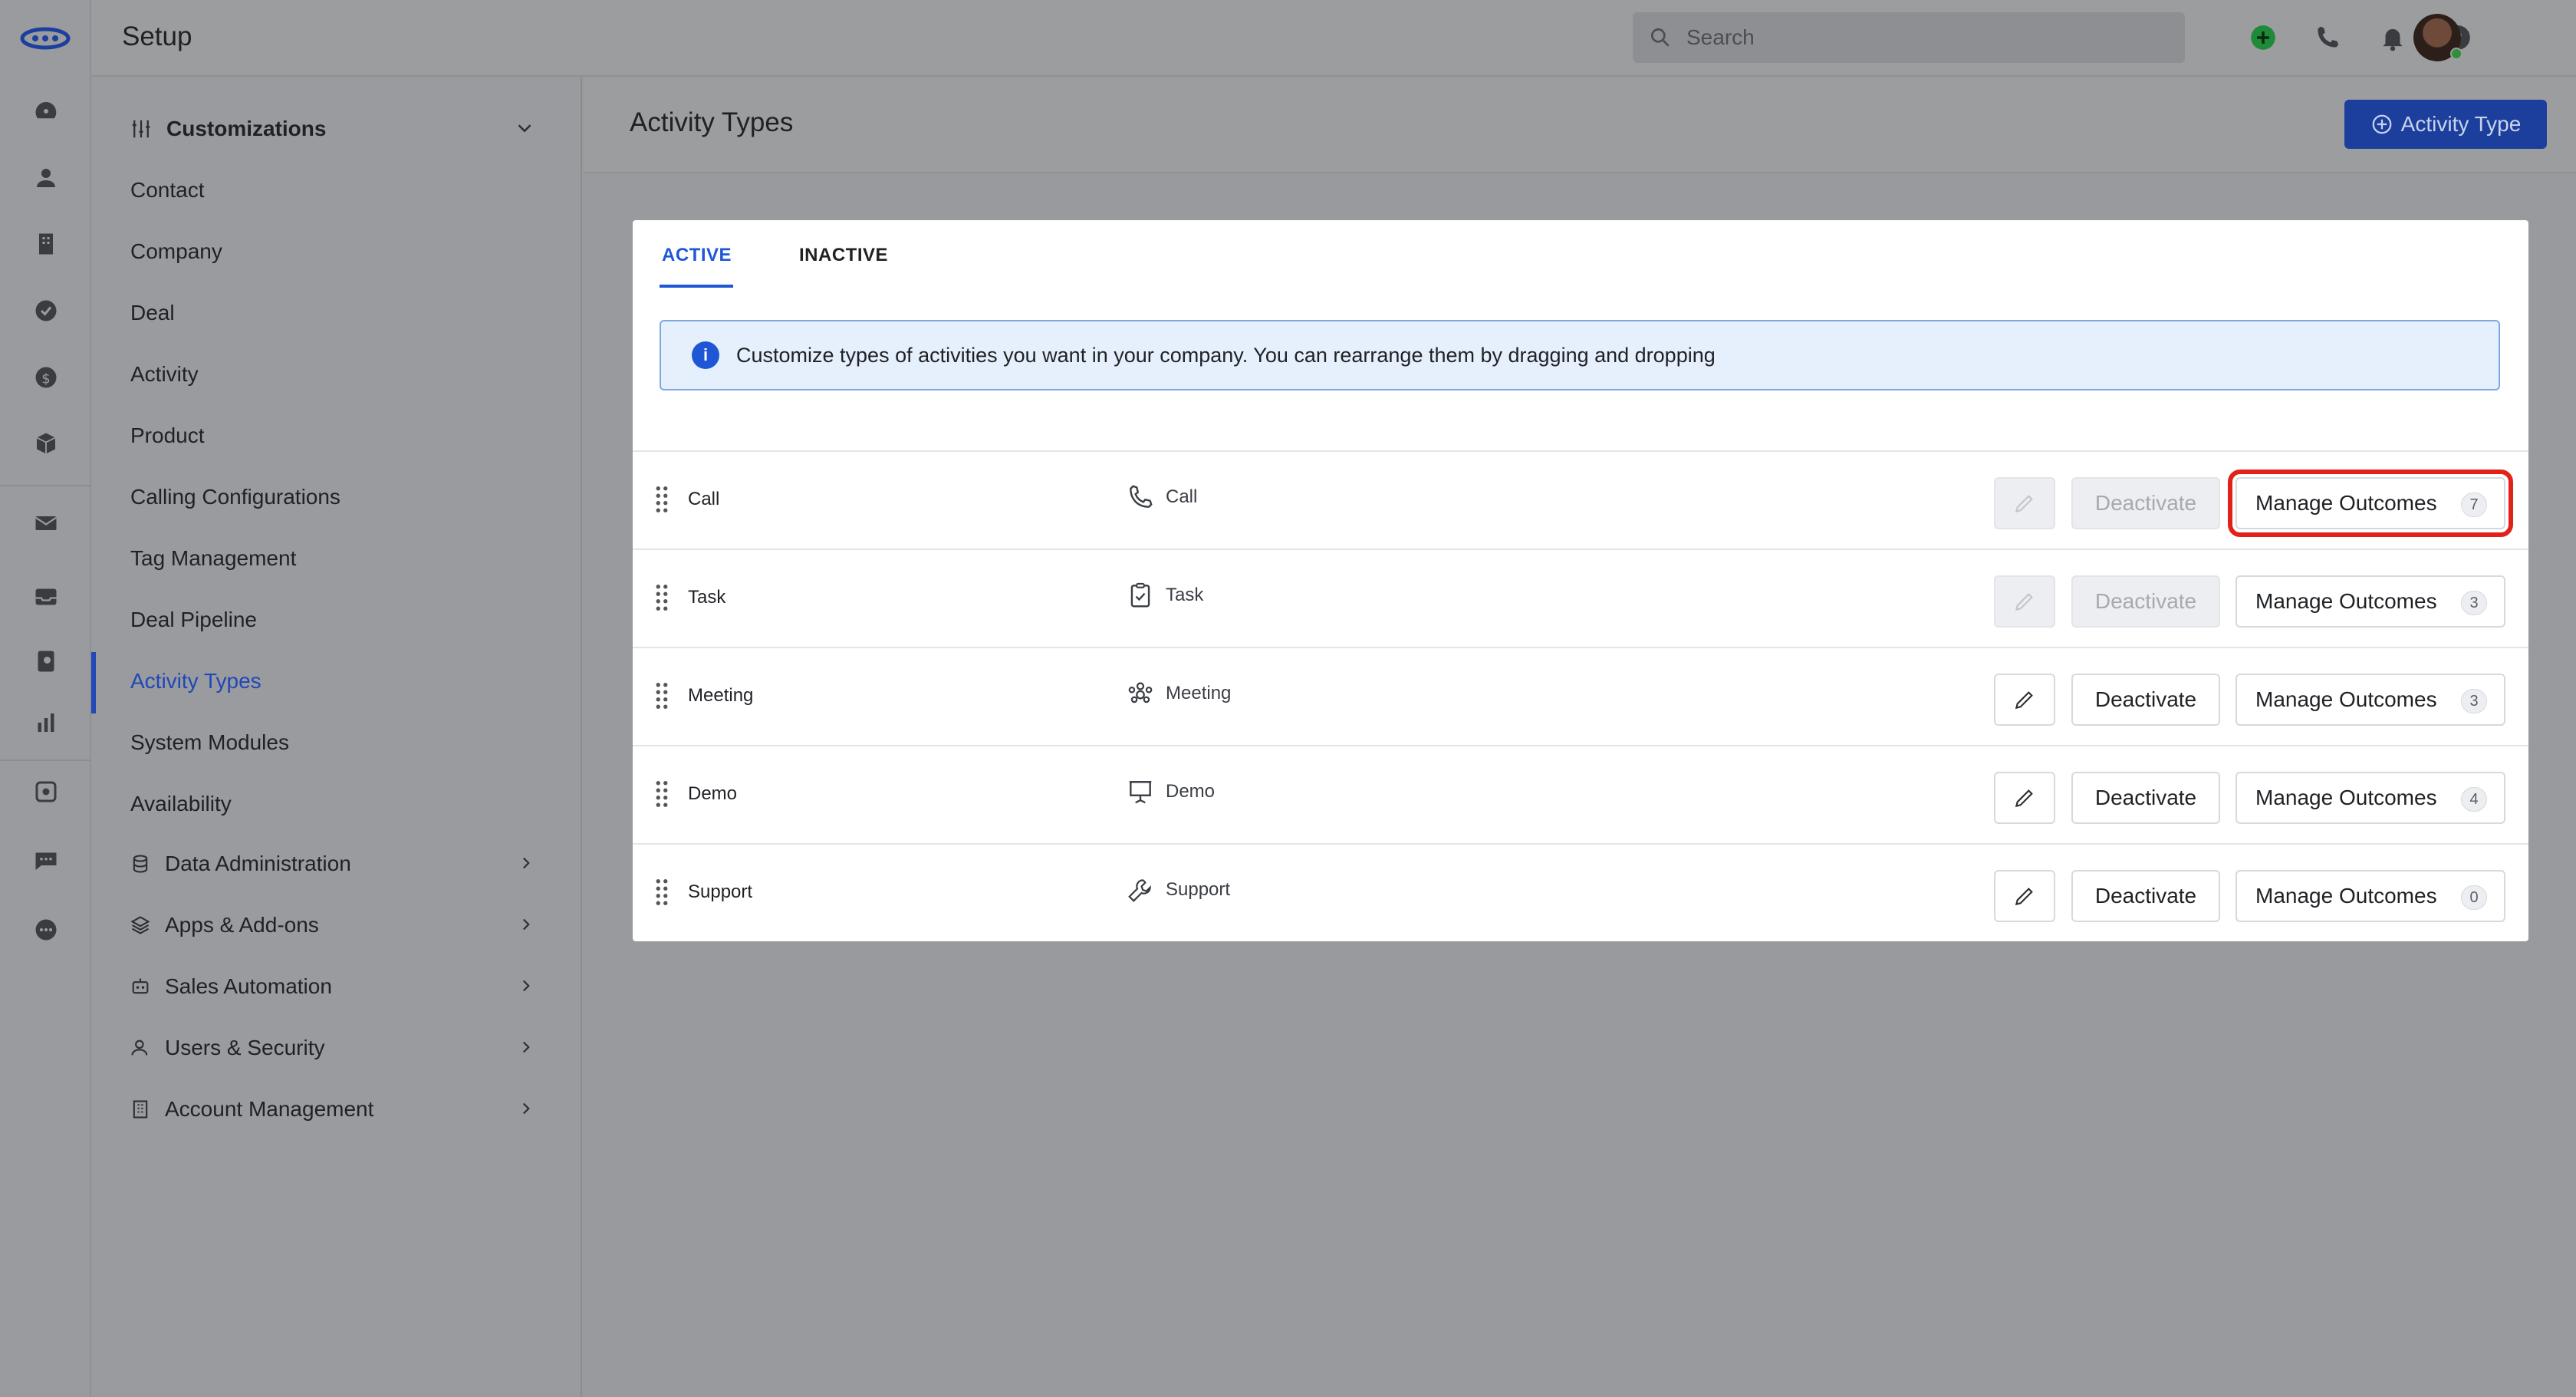 This screenshot has width=2576, height=1397. Describe the element at coordinates (140, 925) in the screenshot. I see `layers-icon` at that location.